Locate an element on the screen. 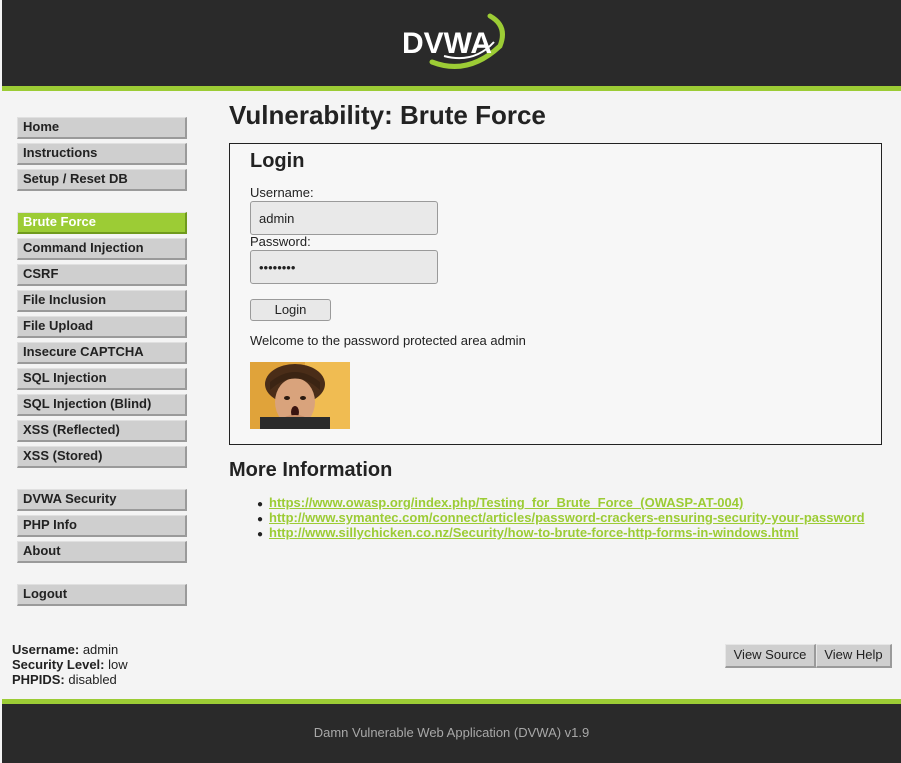  phpids-value: disabled is located at coordinates (92, 679).